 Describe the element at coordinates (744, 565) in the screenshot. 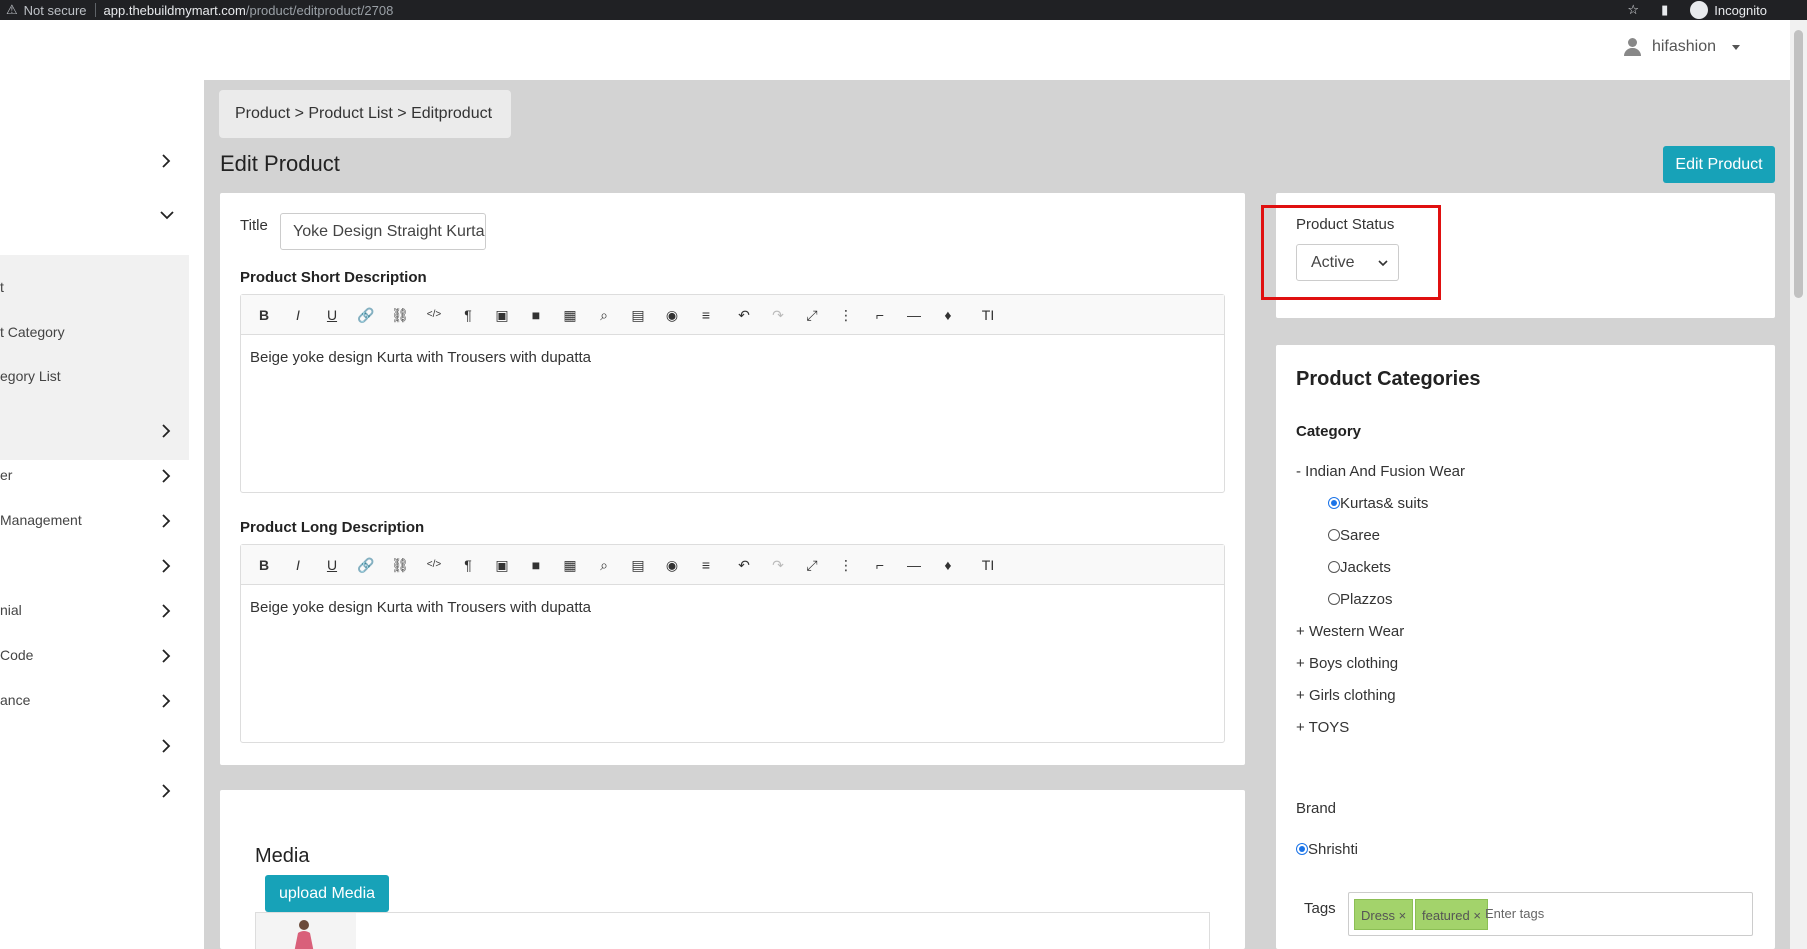

I see `undo-icon: ↶` at that location.